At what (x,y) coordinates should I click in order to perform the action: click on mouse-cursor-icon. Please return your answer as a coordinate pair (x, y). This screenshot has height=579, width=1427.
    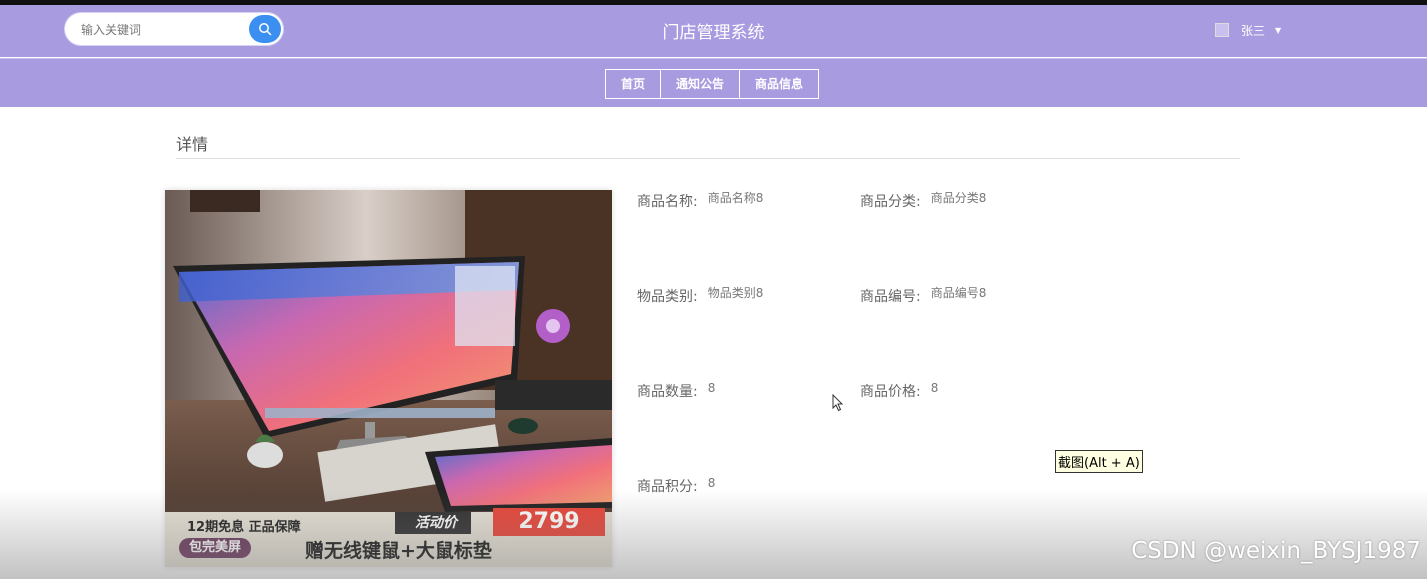
    Looking at the image, I should click on (838, 403).